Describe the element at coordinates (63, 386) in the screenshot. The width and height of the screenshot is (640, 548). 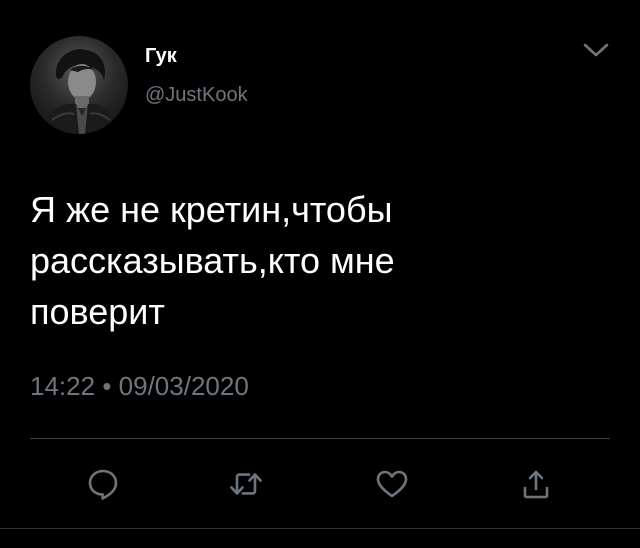
I see `tweet-time: 14:22` at that location.